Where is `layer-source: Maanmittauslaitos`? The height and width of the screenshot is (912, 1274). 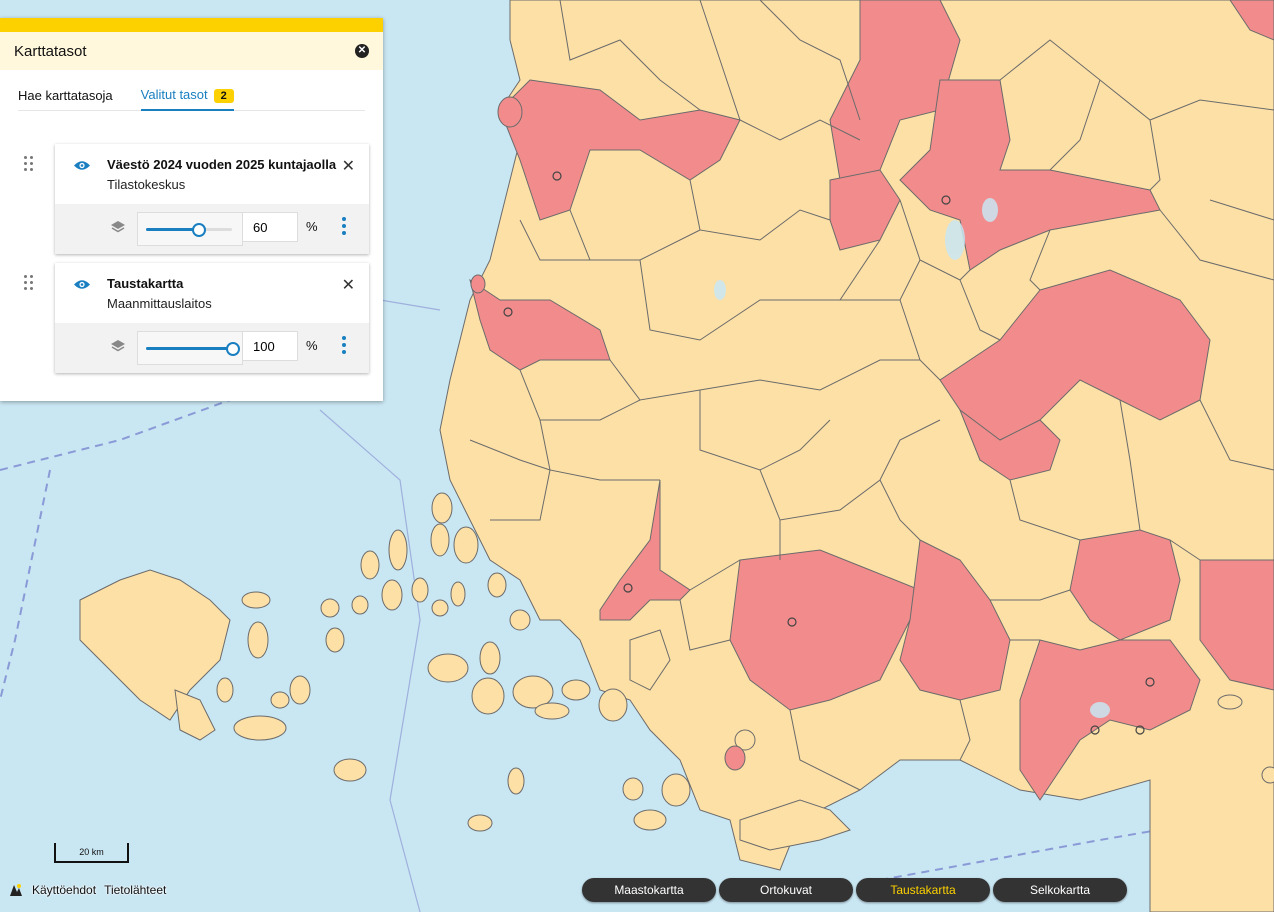
layer-source: Maanmittauslaitos is located at coordinates (159, 303).